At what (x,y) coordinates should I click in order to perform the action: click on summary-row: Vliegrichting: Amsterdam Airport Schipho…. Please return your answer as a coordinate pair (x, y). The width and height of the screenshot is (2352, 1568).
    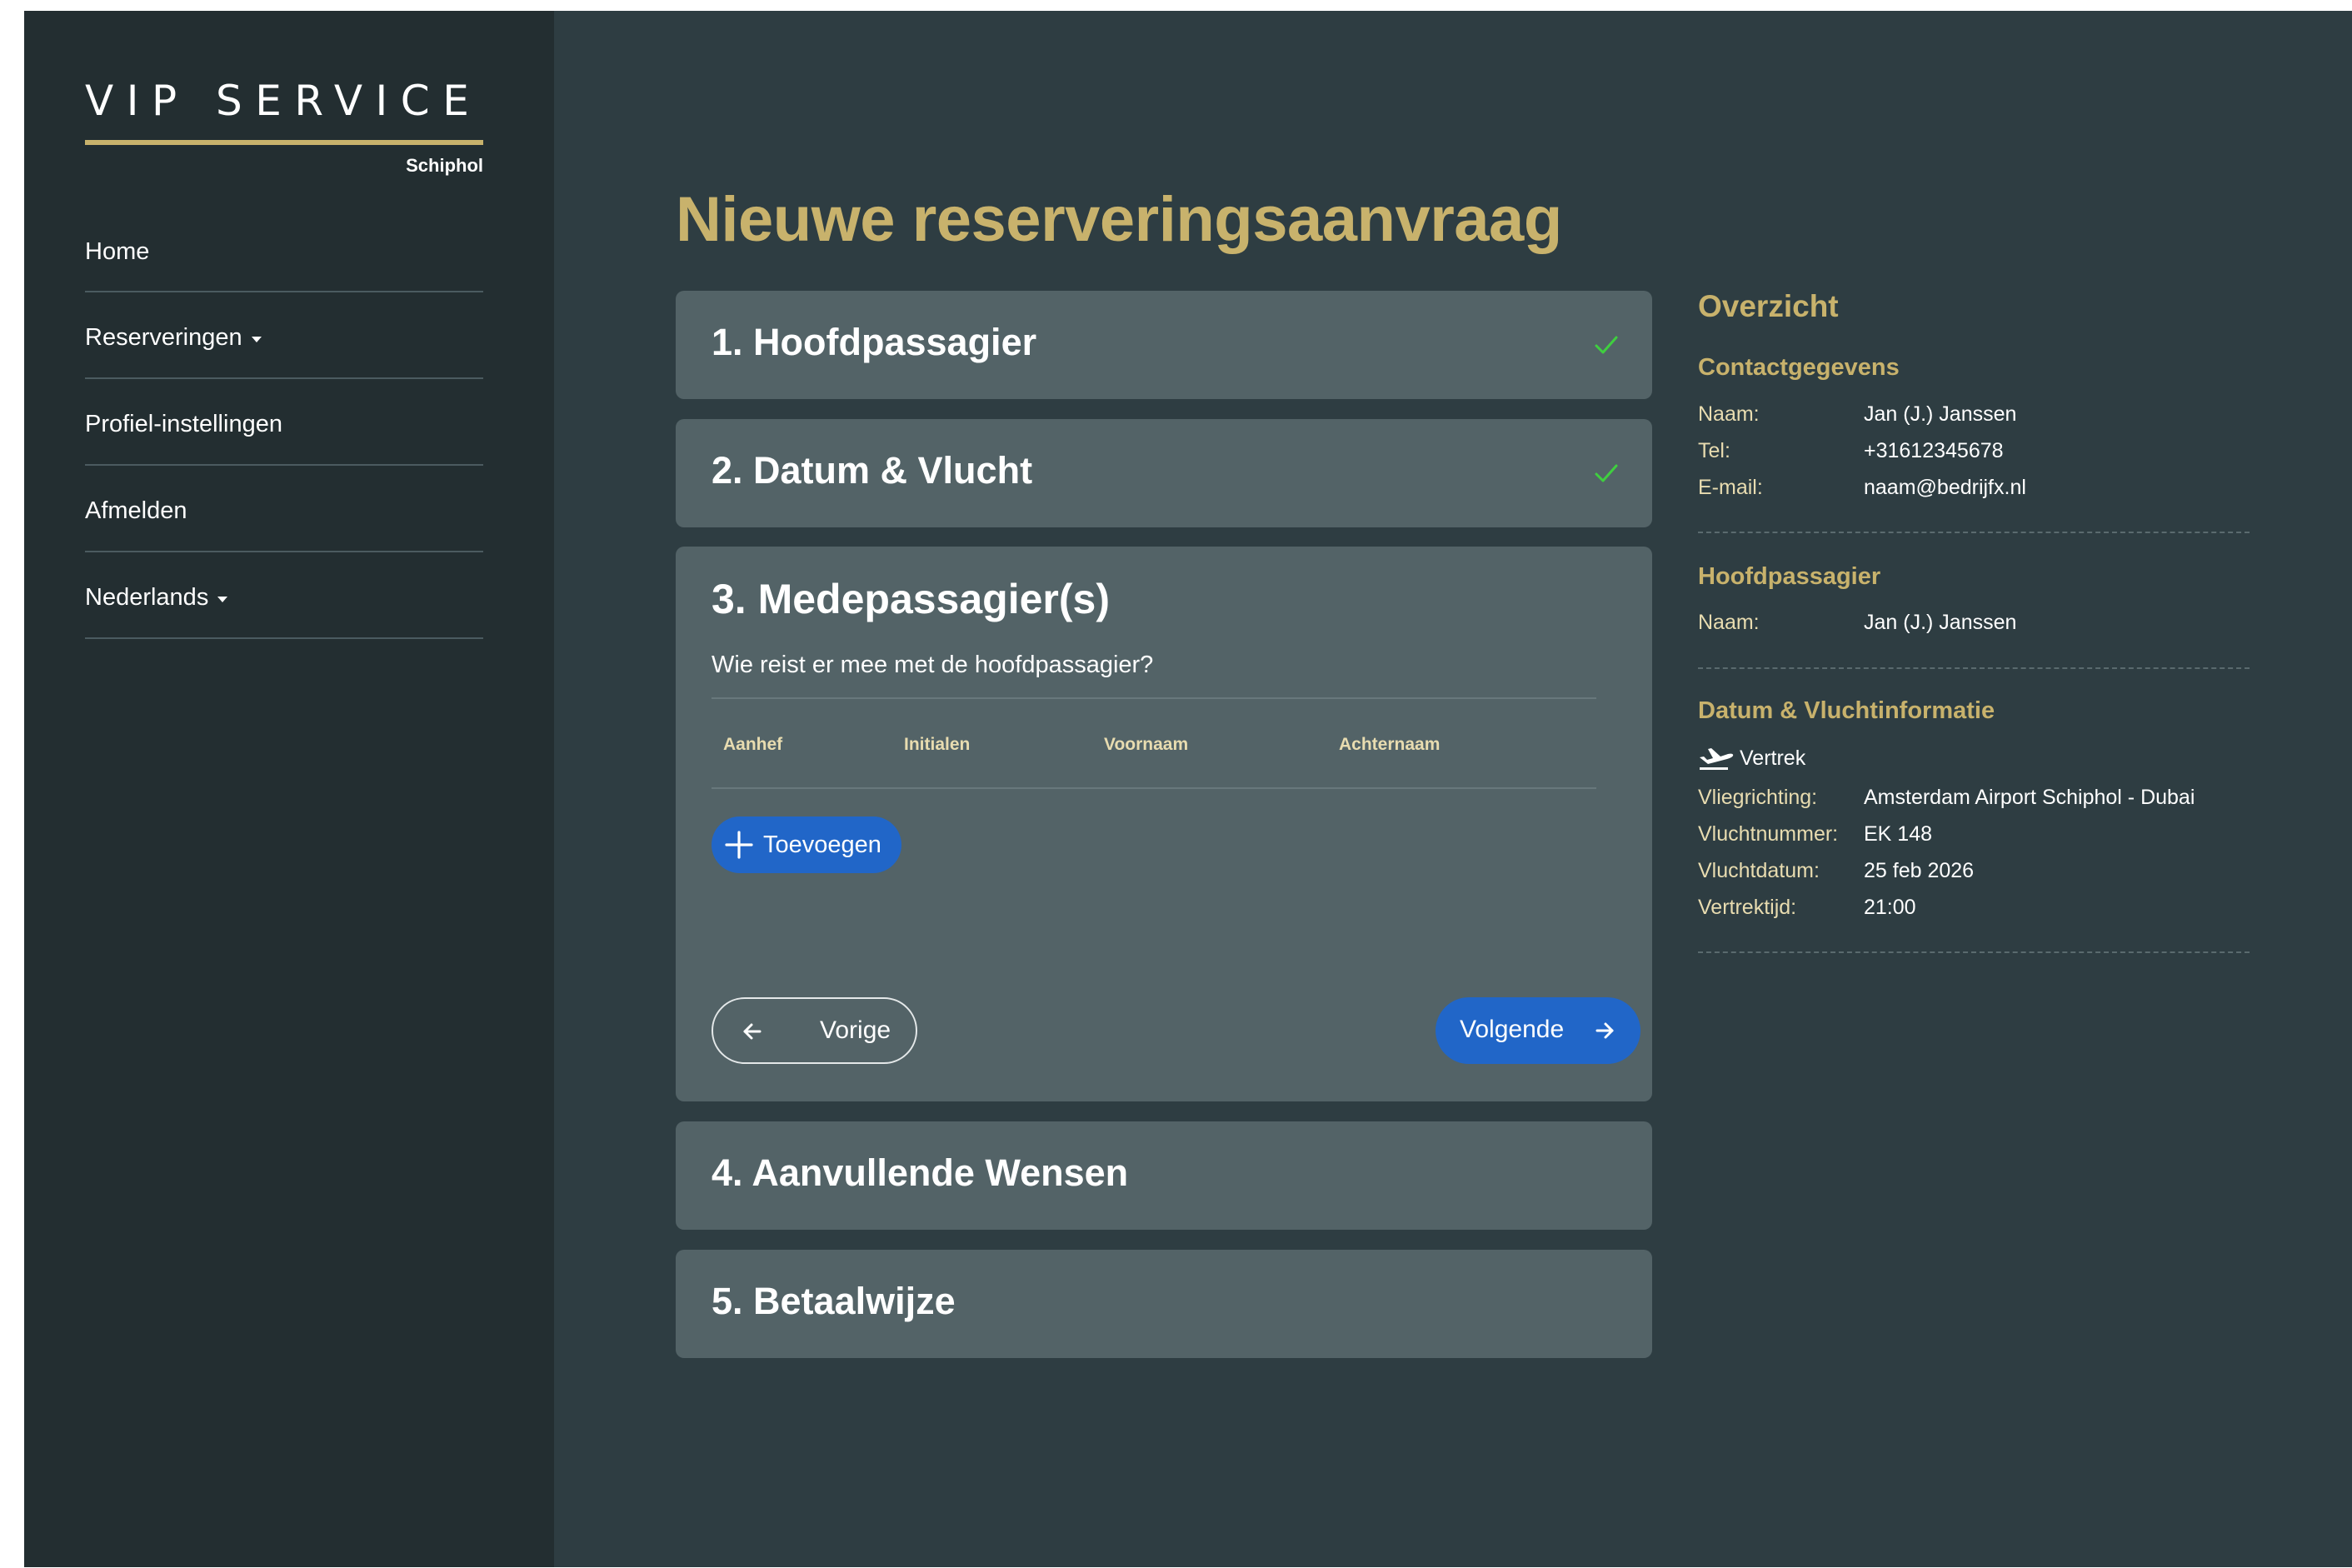
    Looking at the image, I should click on (1989, 798).